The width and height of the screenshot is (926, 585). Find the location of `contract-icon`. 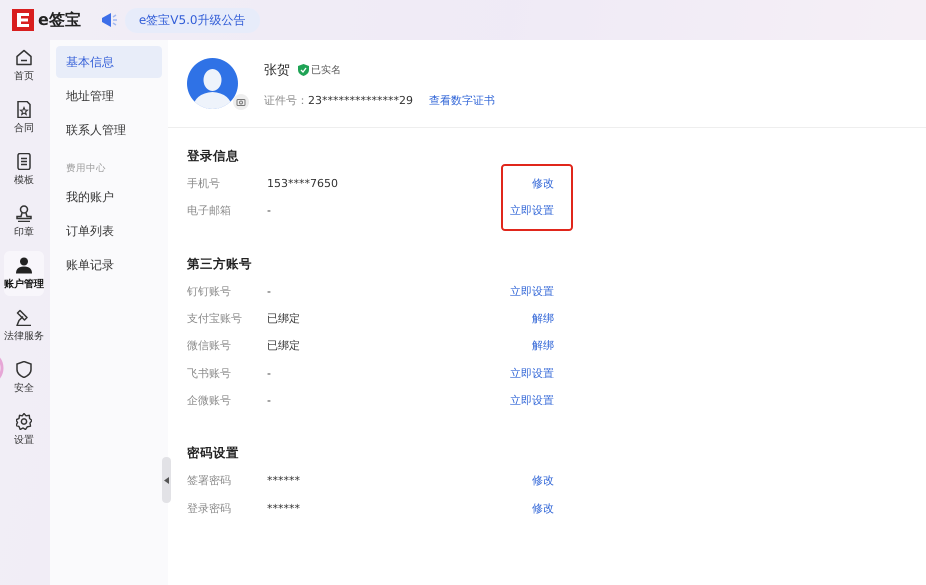

contract-icon is located at coordinates (24, 109).